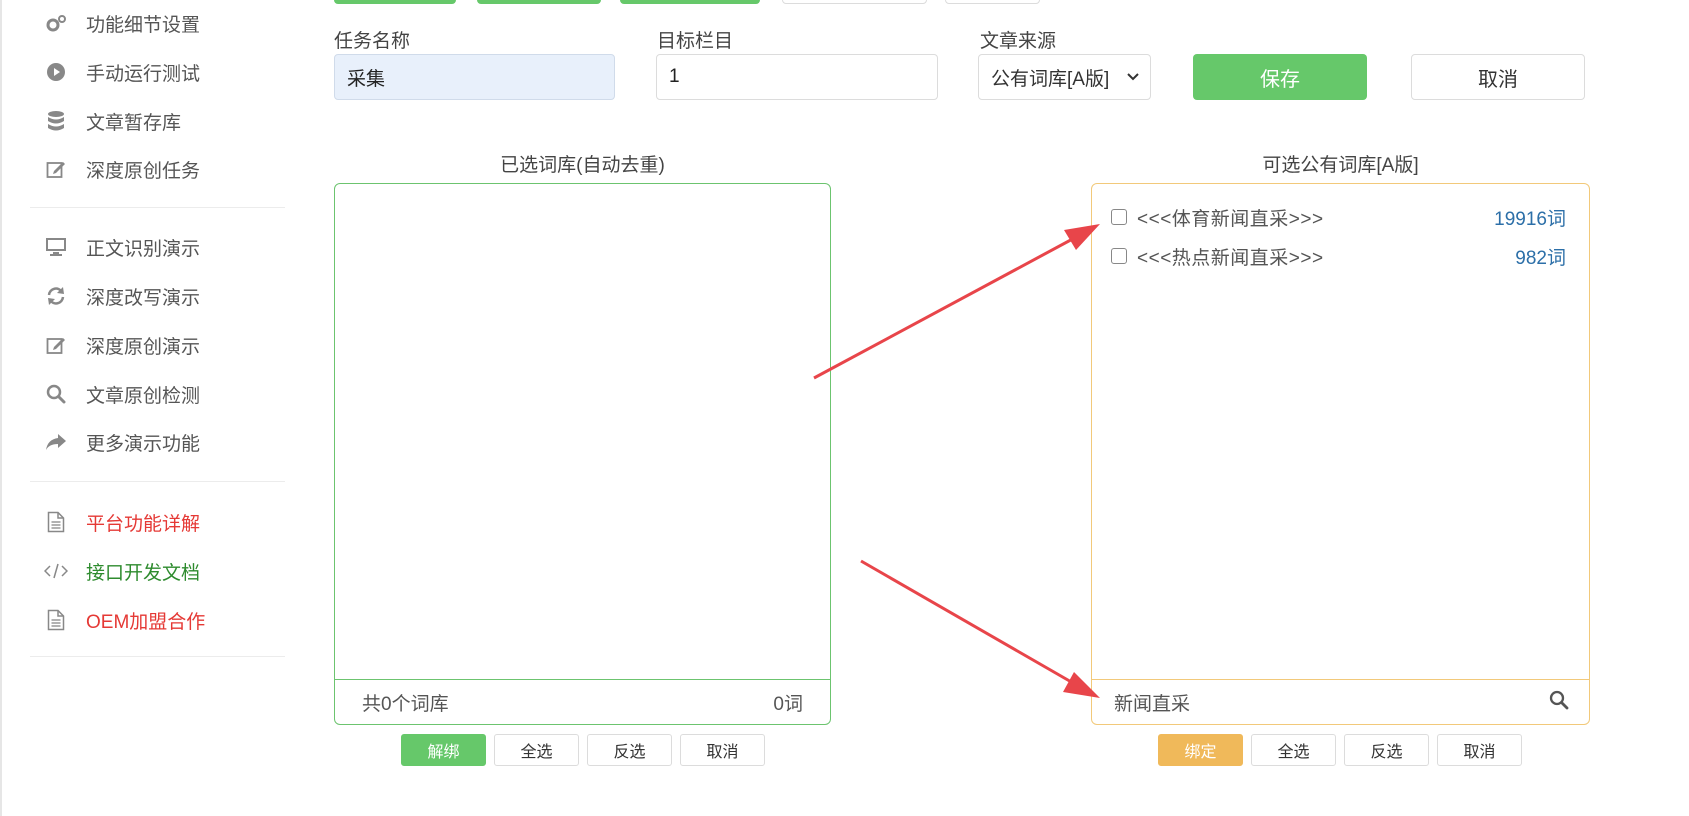 Image resolution: width=1689 pixels, height=816 pixels. What do you see at coordinates (143, 347) in the screenshot?
I see `sidebar-item-label: 深度原创演示` at bounding box center [143, 347].